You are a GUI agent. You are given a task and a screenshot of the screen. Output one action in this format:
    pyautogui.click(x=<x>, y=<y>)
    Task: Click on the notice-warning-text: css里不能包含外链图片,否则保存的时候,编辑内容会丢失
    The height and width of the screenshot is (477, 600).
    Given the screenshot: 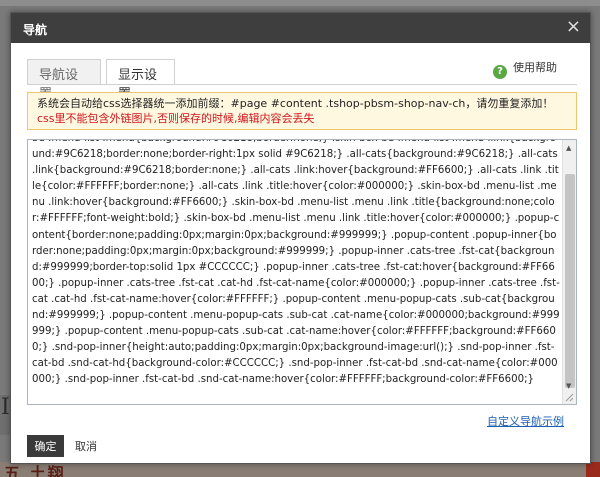 What is the action you would take?
    pyautogui.click(x=176, y=118)
    